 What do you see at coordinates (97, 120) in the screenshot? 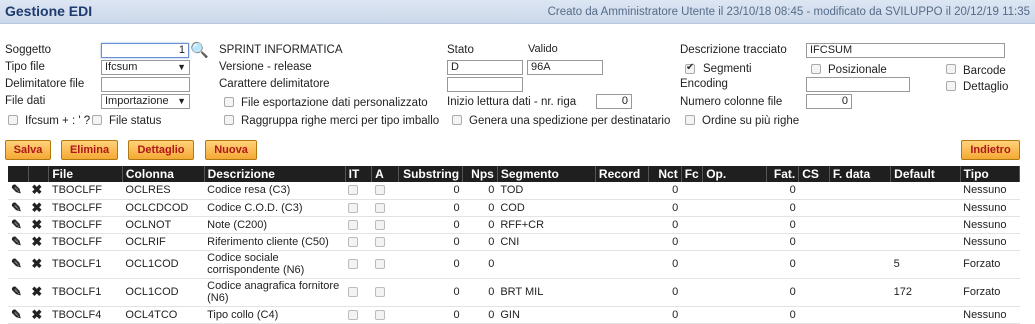
I see `file-status-checkbox` at bounding box center [97, 120].